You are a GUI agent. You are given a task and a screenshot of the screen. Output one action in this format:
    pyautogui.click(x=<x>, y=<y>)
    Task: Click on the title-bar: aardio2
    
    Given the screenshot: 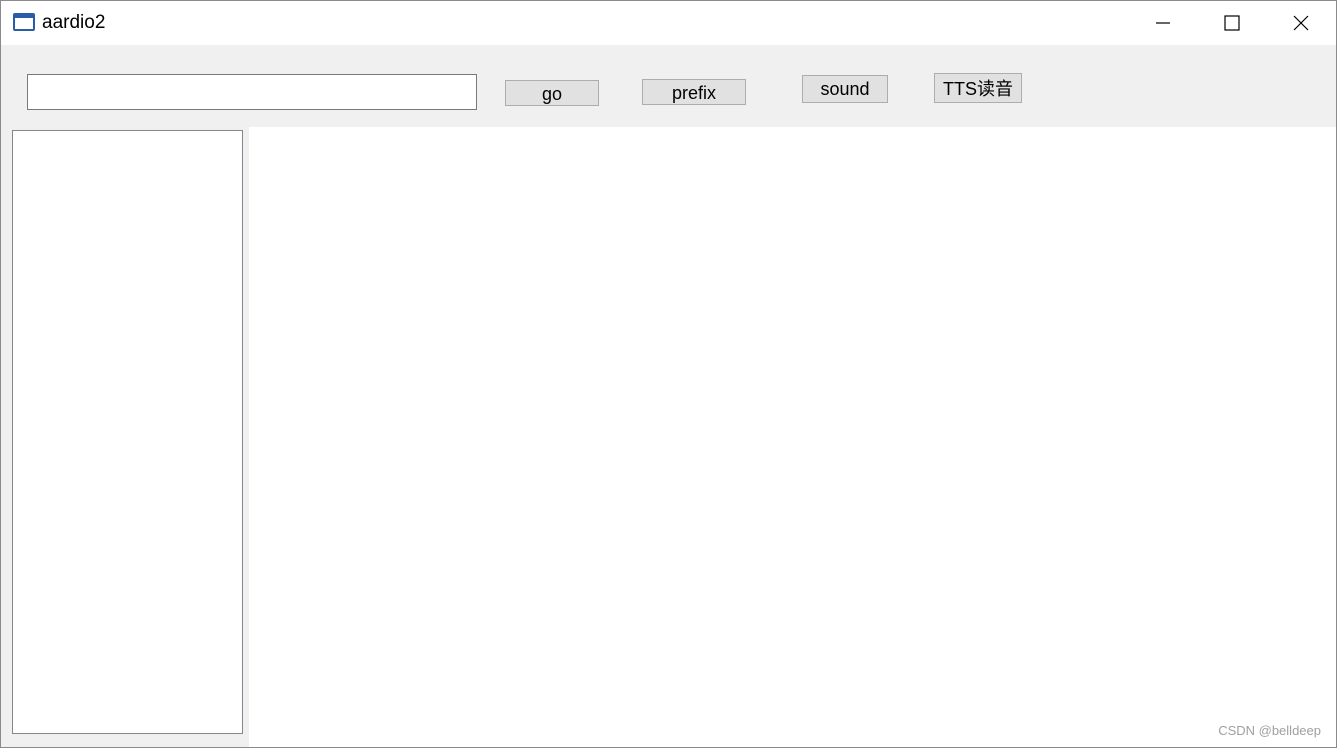 What is the action you would take?
    pyautogui.click(x=668, y=23)
    